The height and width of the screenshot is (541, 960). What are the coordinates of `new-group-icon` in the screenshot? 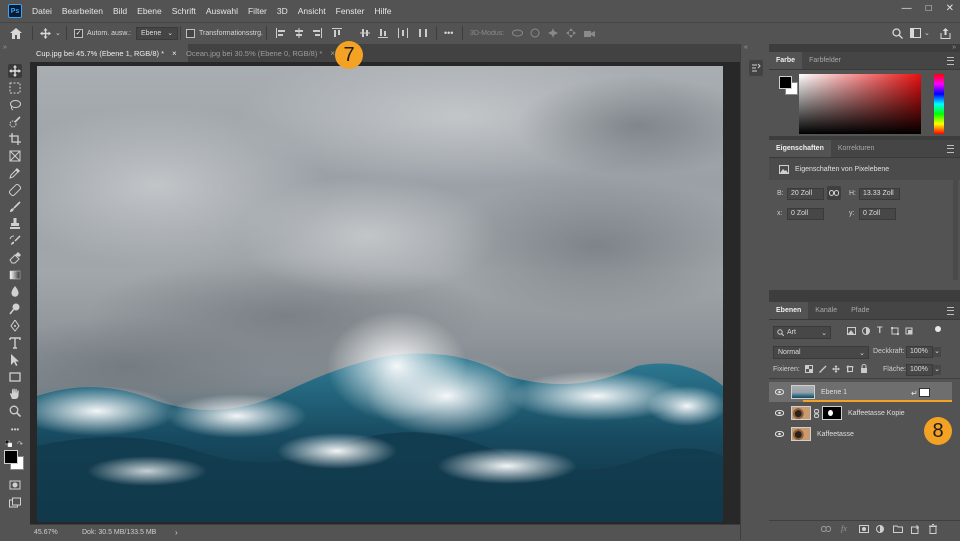 It's located at (898, 529).